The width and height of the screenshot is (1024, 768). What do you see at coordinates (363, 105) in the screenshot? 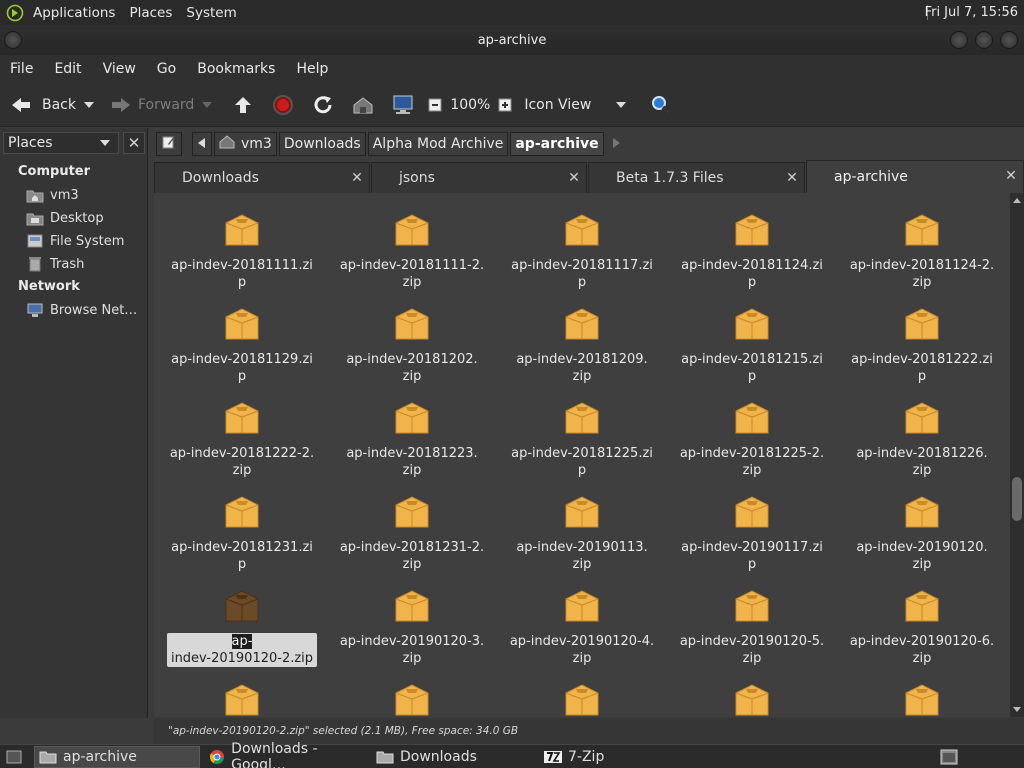
I see `home-button` at bounding box center [363, 105].